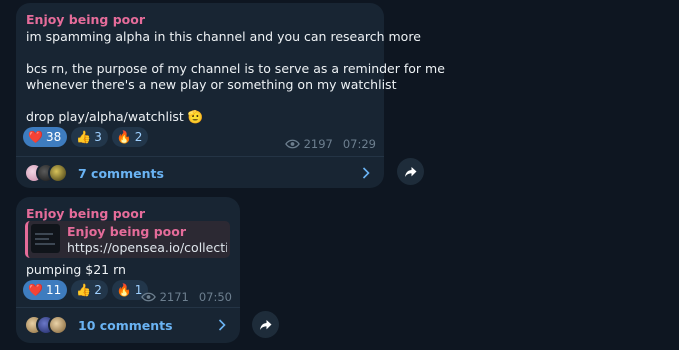 This screenshot has width=679, height=350. What do you see at coordinates (115, 116) in the screenshot?
I see `message-line: drop play/alpha/watchlist 🫡` at bounding box center [115, 116].